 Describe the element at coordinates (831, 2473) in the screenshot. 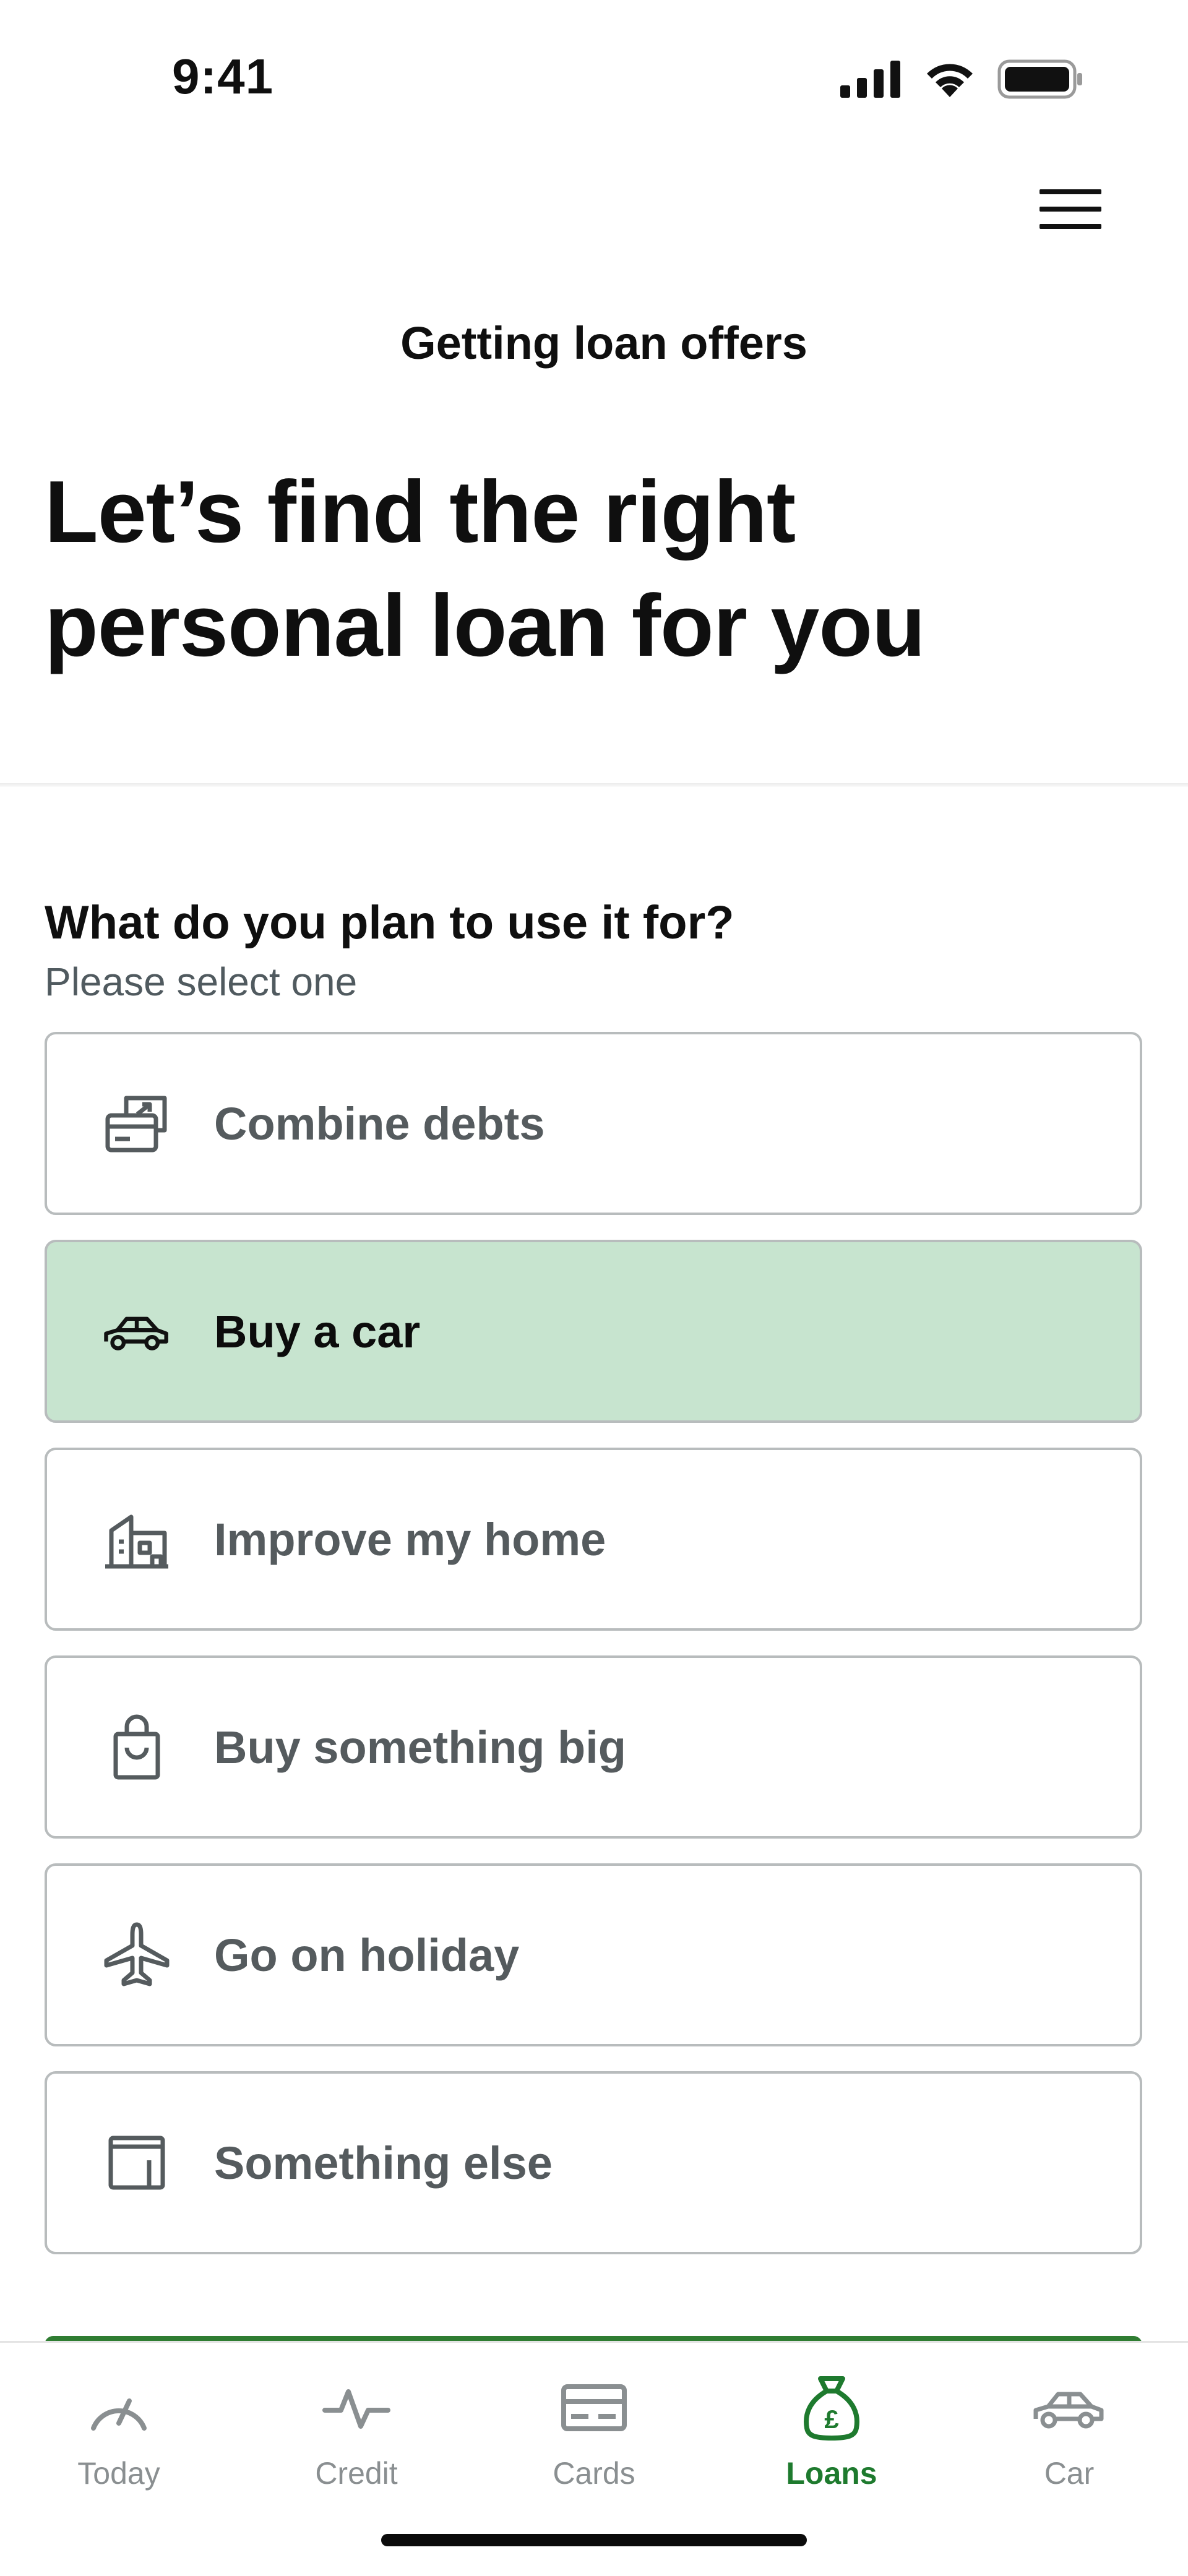

I see `nav-label: Loans` at that location.